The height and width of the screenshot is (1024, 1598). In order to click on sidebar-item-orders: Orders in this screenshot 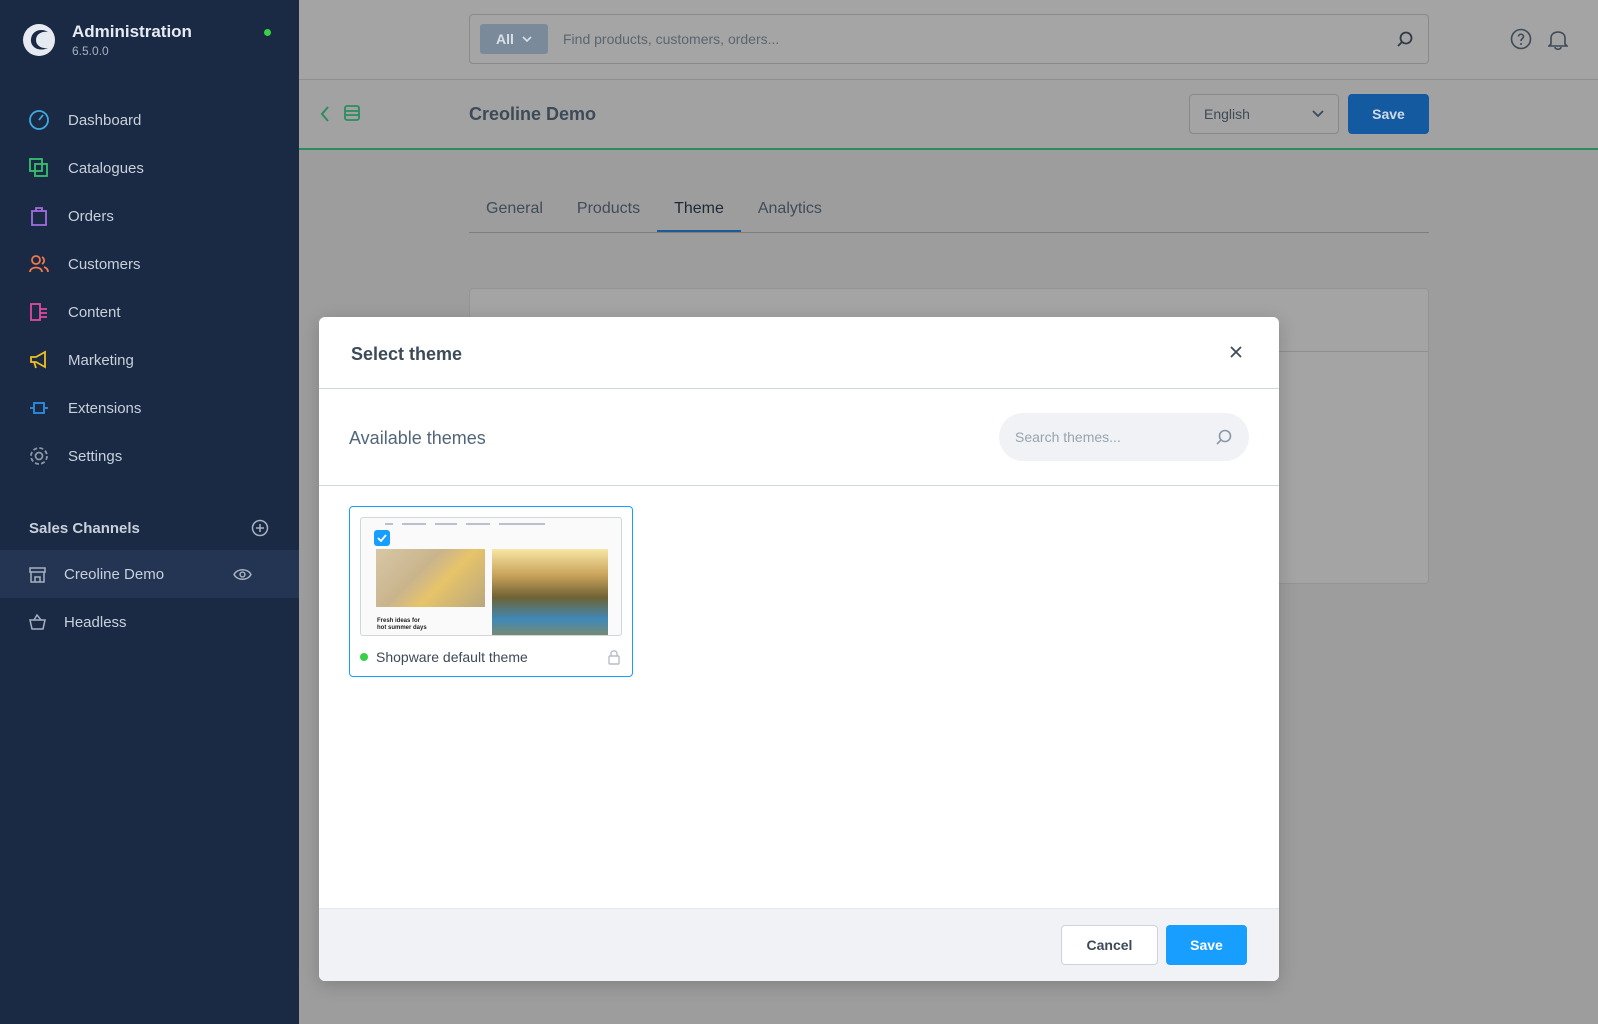, I will do `click(149, 216)`.